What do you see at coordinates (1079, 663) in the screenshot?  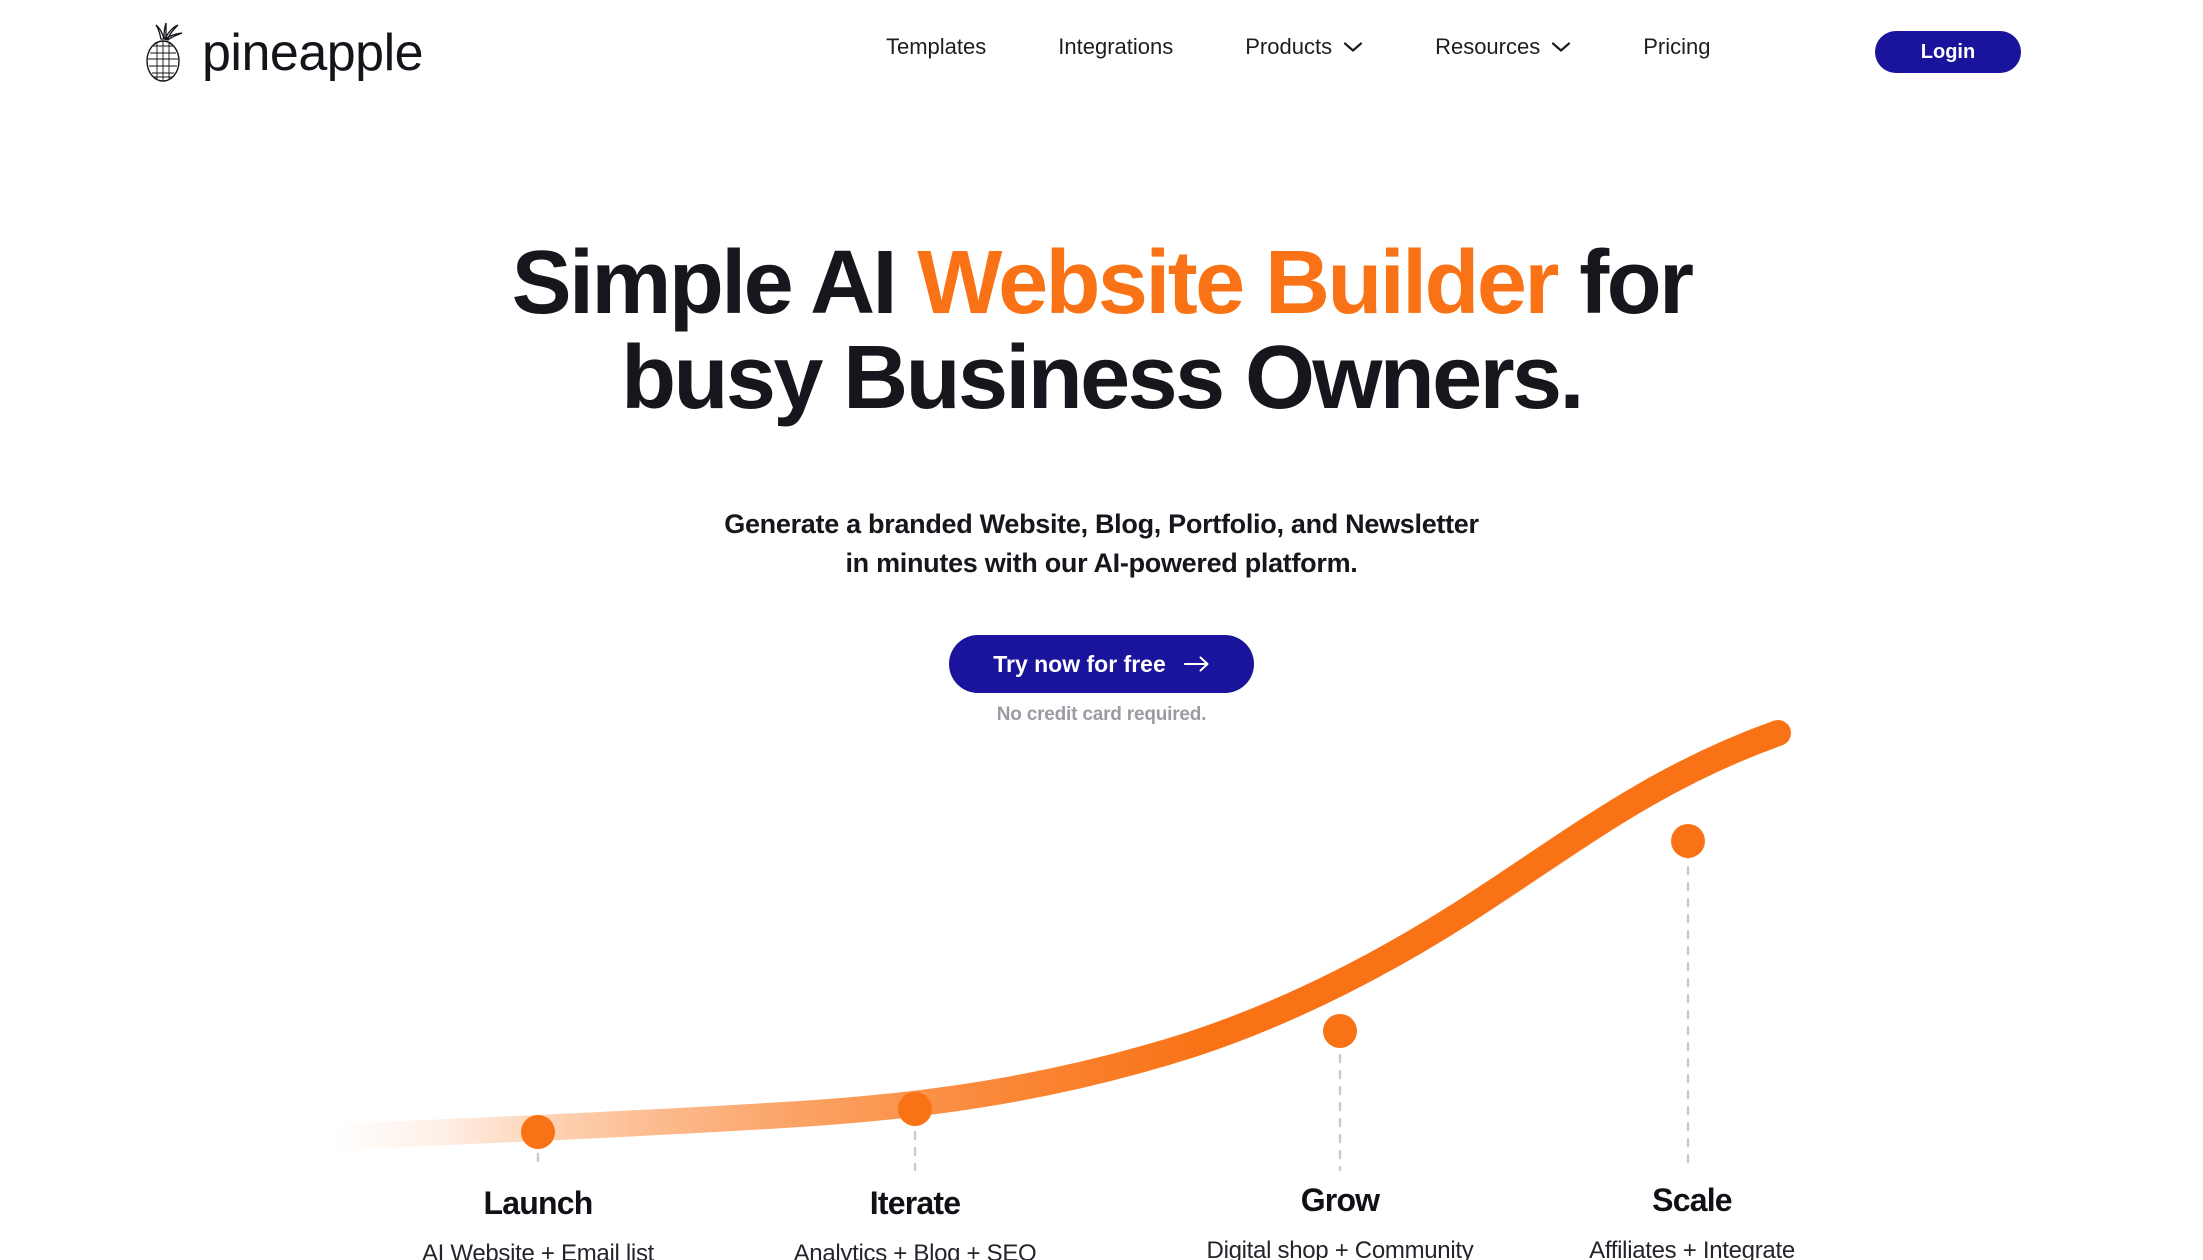 I see `cta-label: Try now for free` at bounding box center [1079, 663].